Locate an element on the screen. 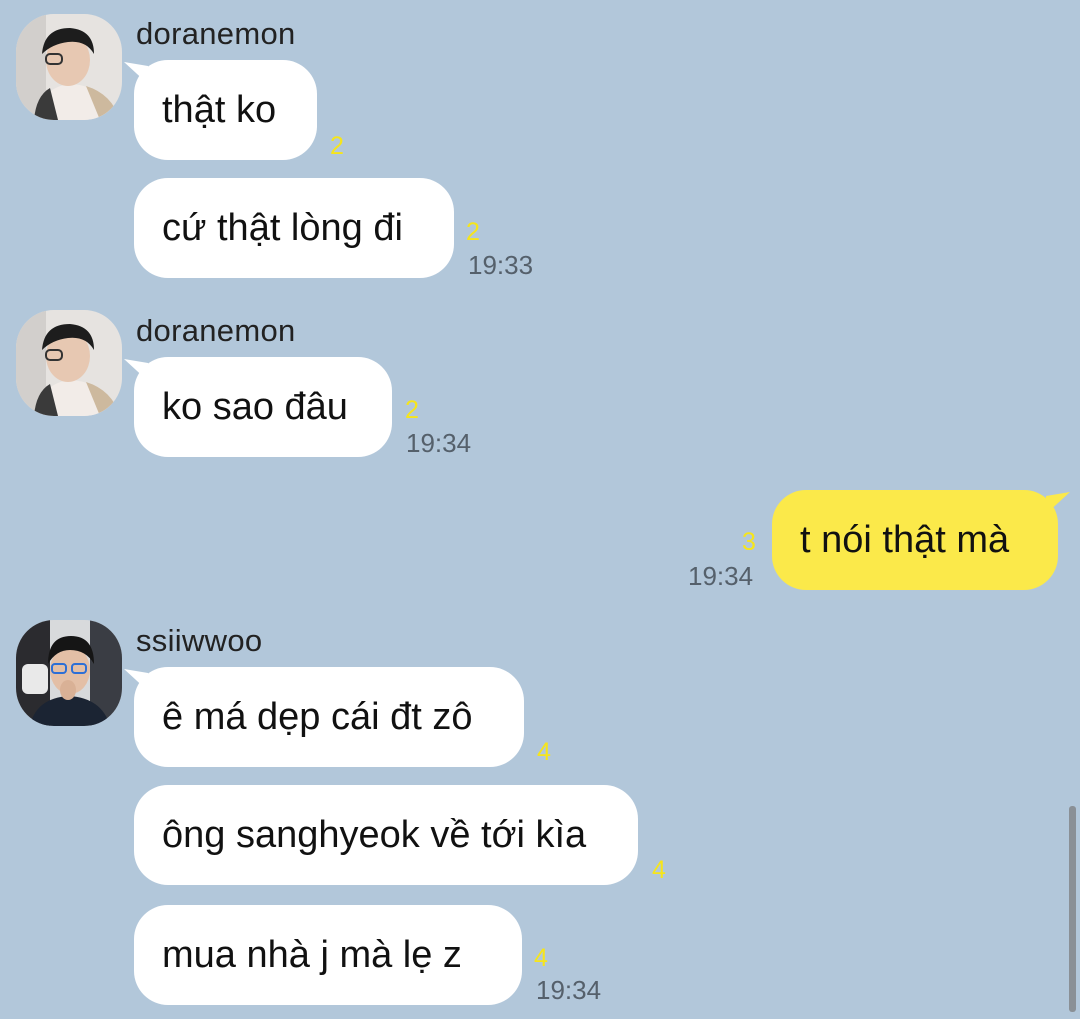 This screenshot has width=1080, height=1019. message-bubble: ê má dẹp cái đt zô is located at coordinates (329, 717).